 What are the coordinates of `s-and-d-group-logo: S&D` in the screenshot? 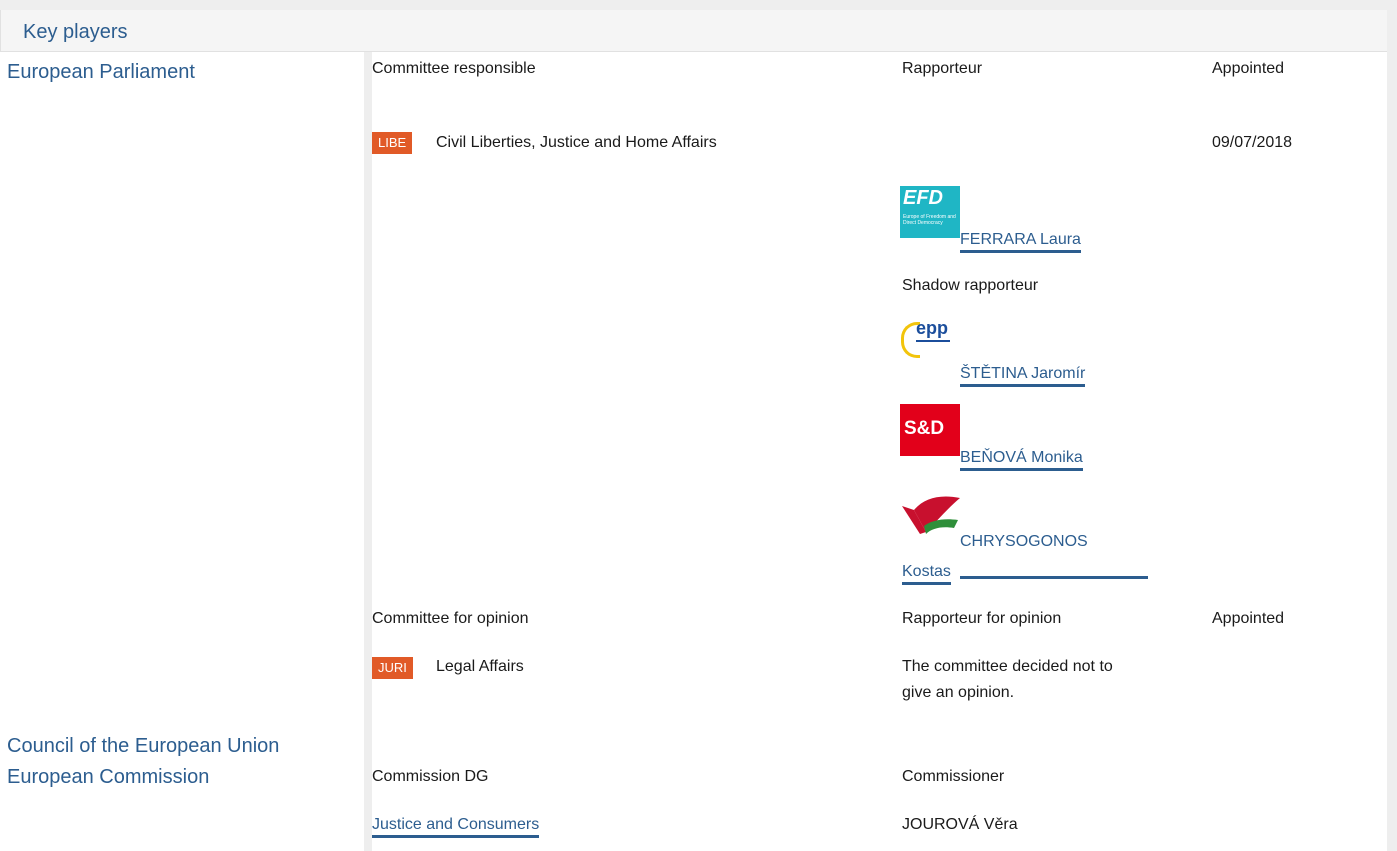 It's located at (930, 430).